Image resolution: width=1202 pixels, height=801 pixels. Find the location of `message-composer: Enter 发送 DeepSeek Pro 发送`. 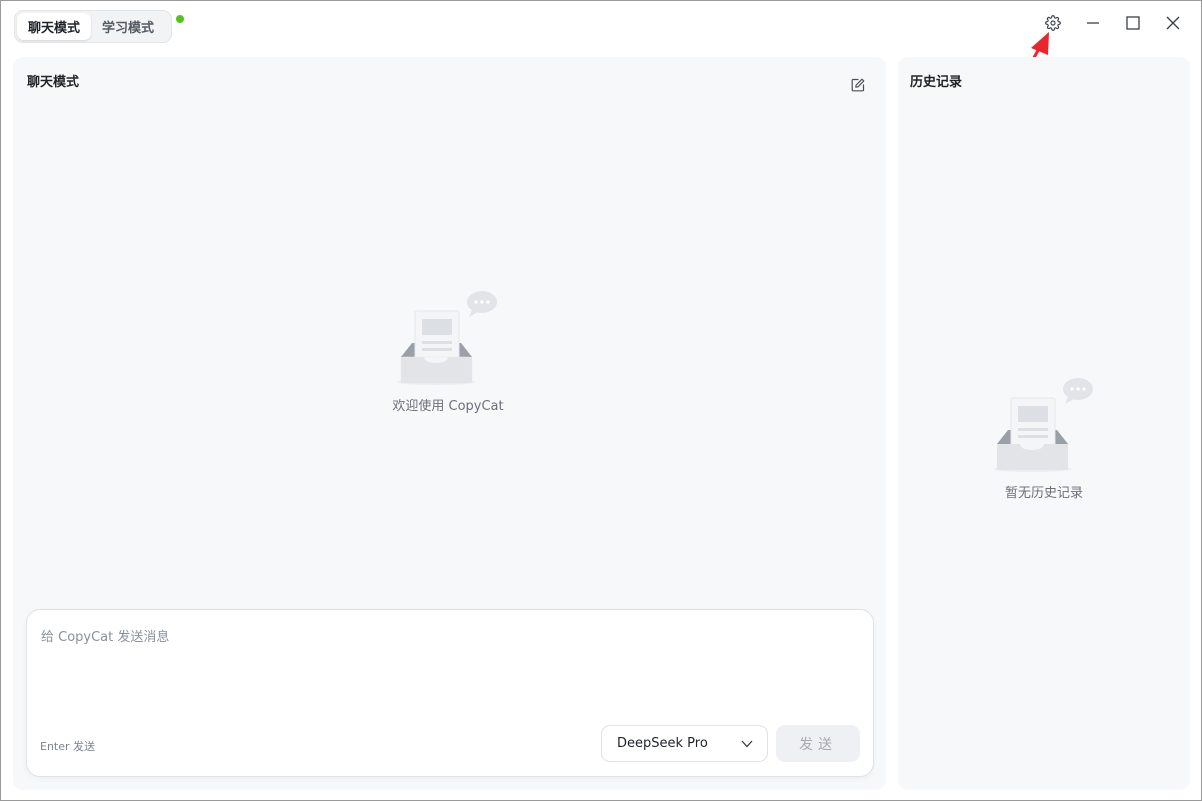

message-composer: Enter 发送 DeepSeek Pro 发送 is located at coordinates (450, 693).